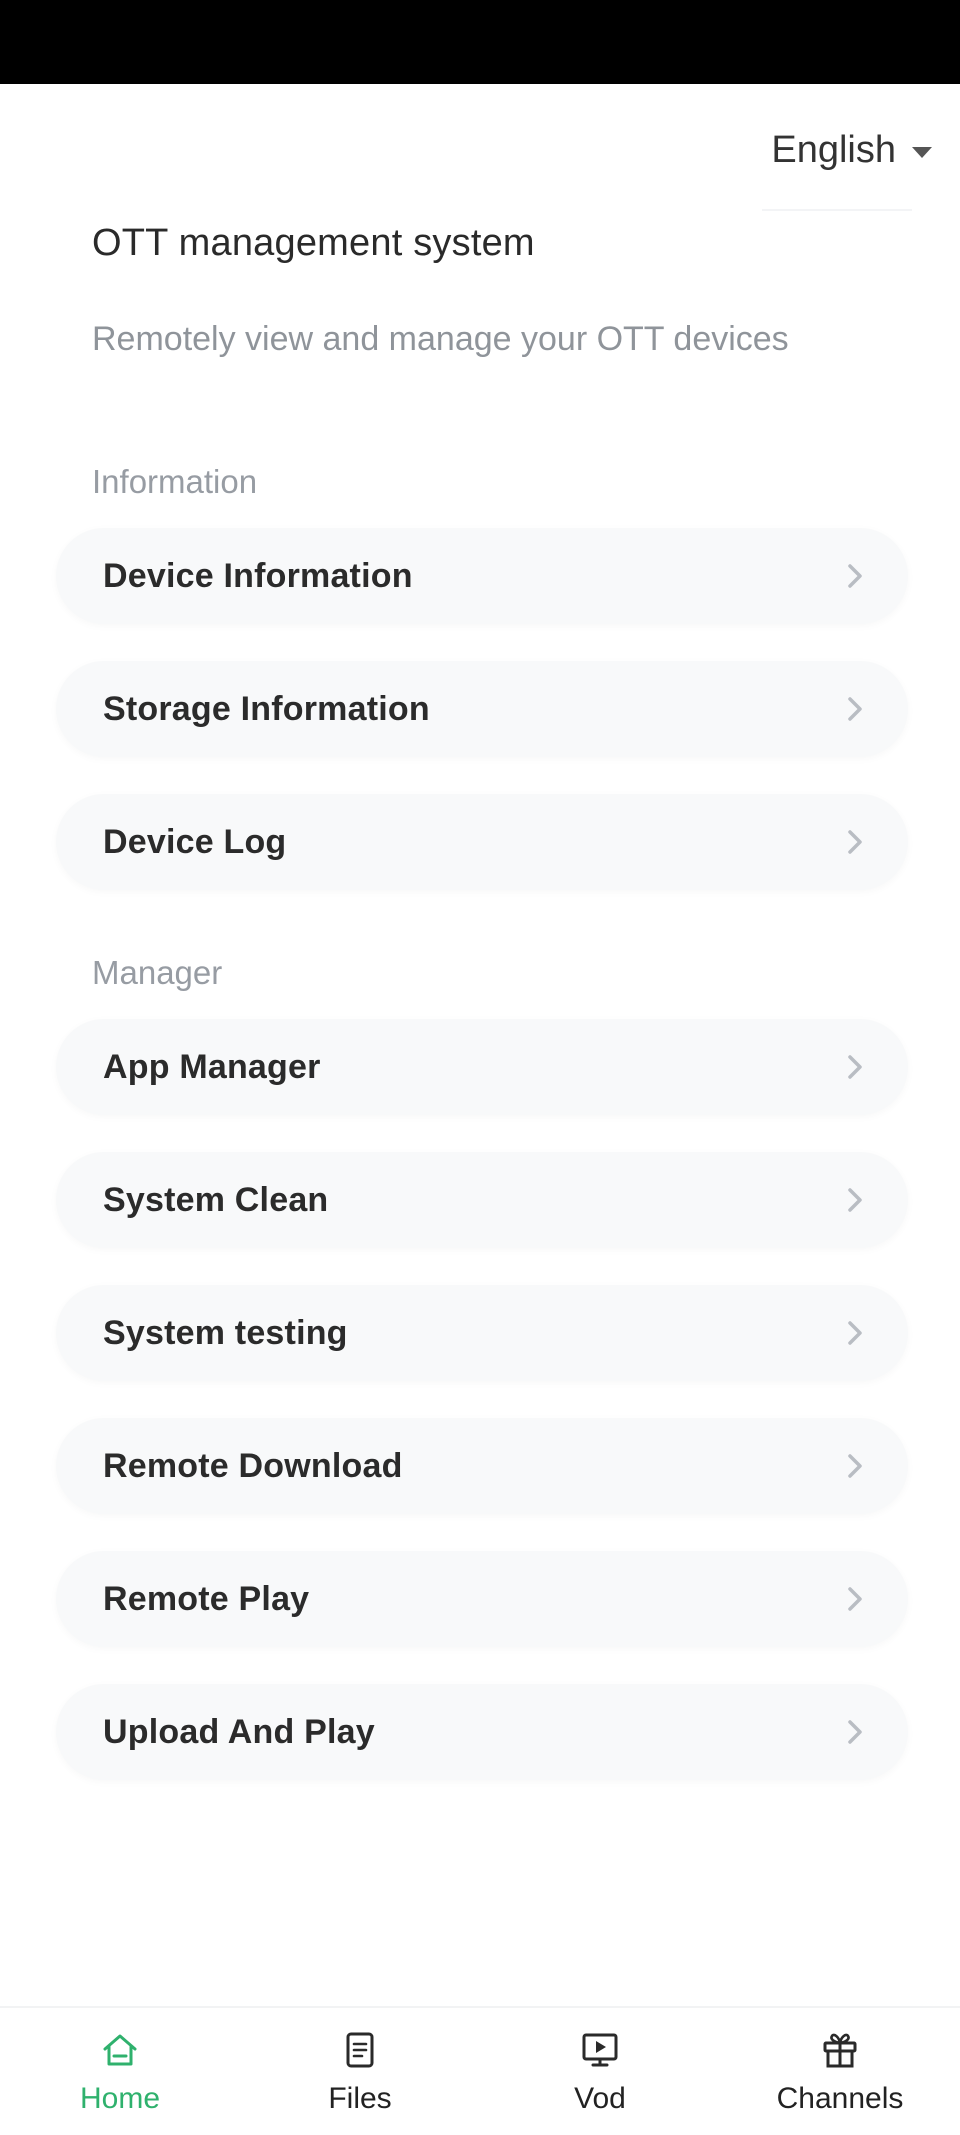  Describe the element at coordinates (120, 2050) in the screenshot. I see `home-icon` at that location.